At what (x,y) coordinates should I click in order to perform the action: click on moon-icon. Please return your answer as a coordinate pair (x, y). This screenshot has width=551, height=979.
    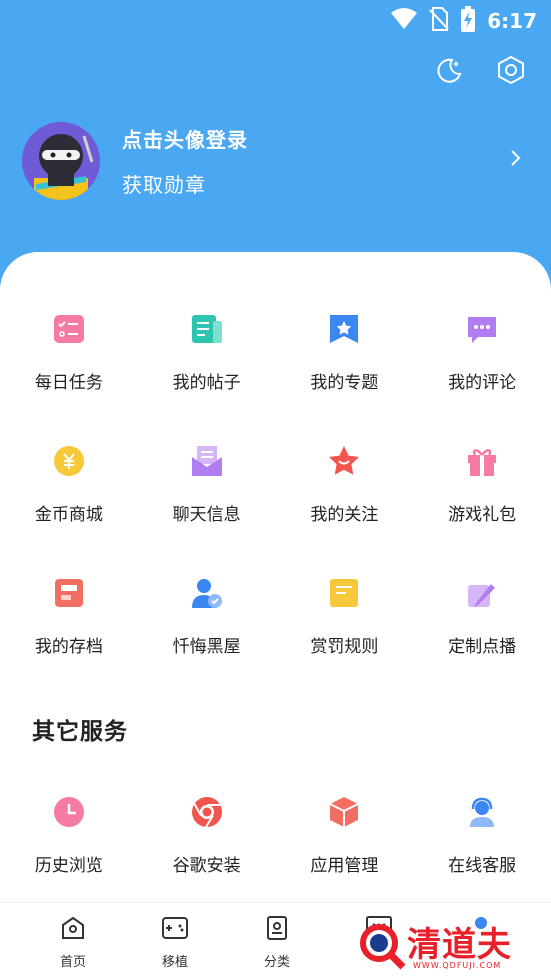
    Looking at the image, I should click on (449, 72).